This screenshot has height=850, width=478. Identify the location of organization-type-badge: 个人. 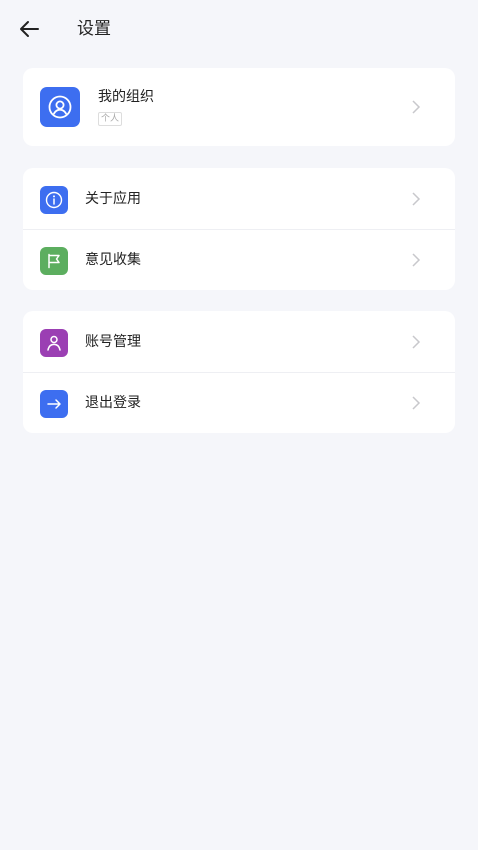
(110, 119).